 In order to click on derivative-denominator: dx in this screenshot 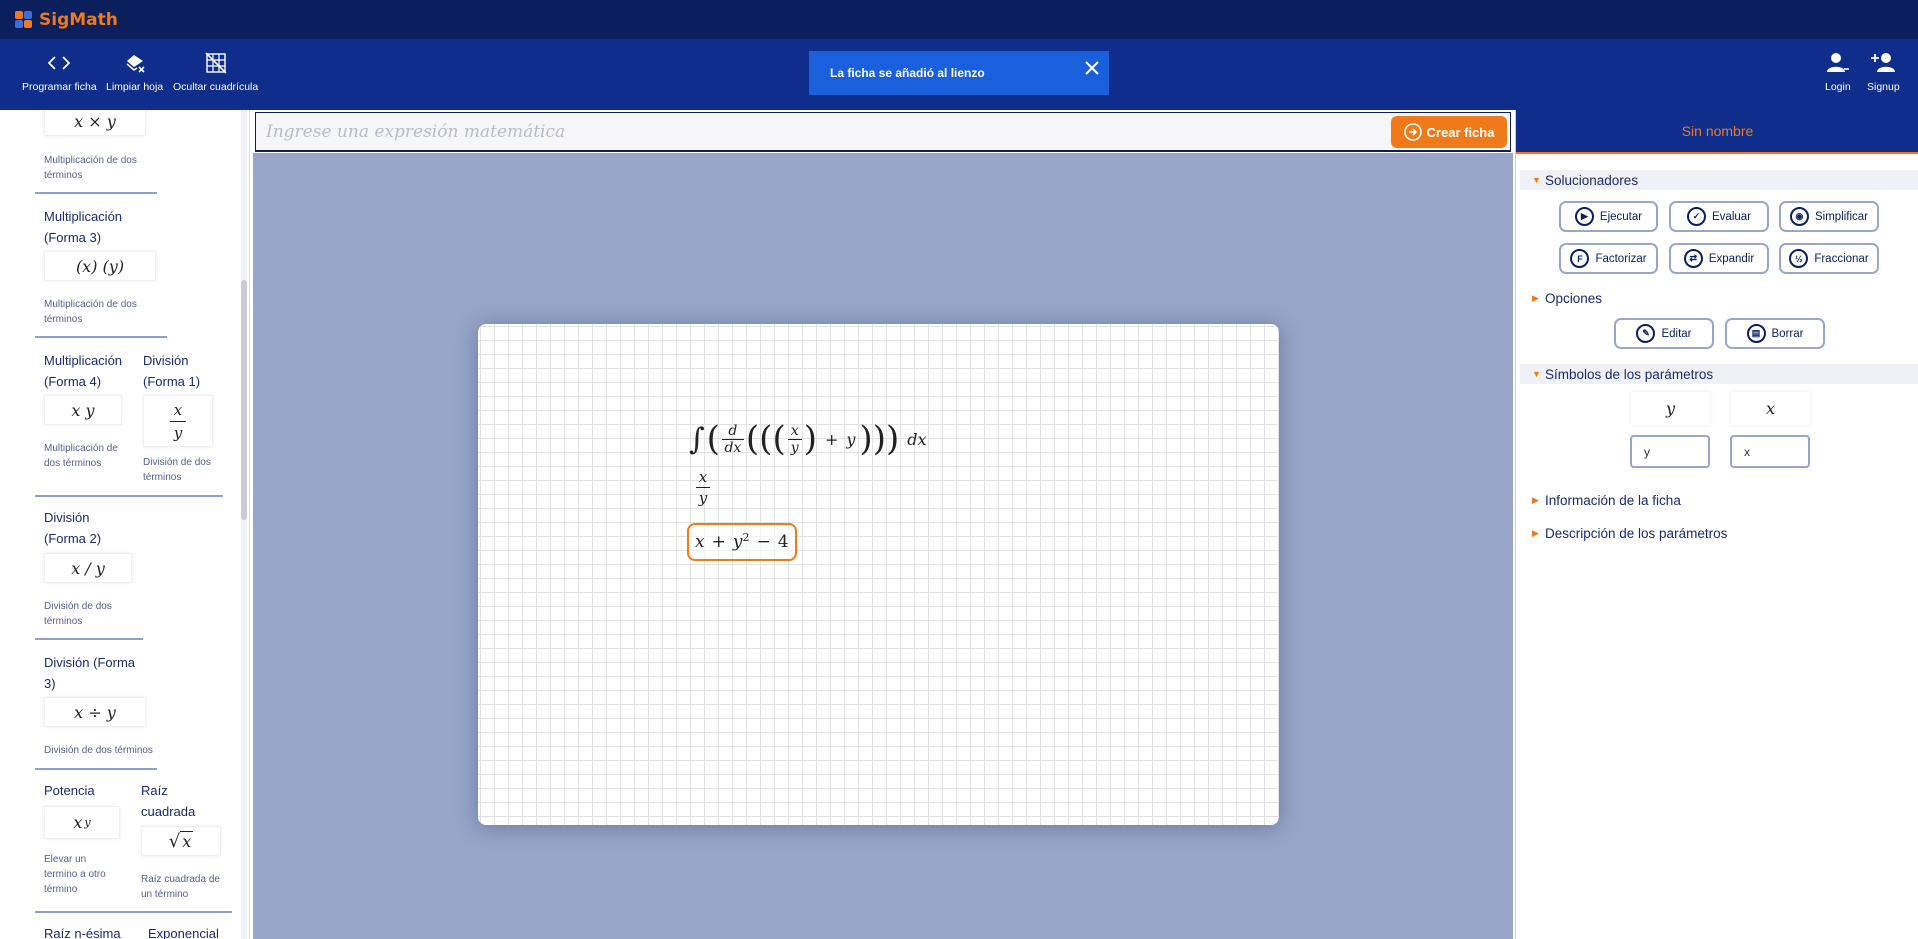, I will do `click(733, 447)`.